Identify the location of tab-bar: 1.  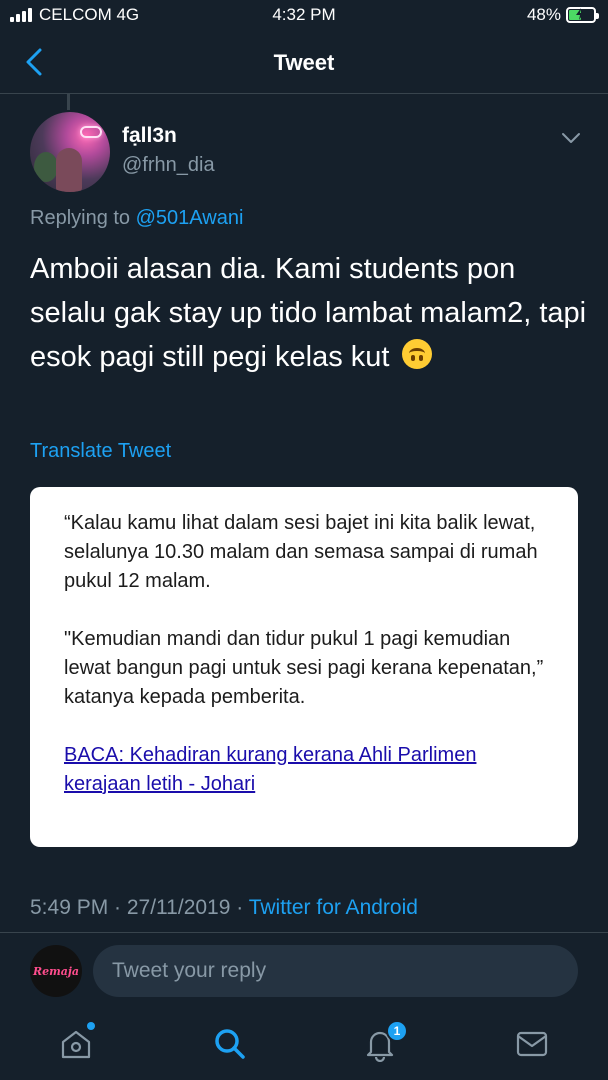
(304, 1044).